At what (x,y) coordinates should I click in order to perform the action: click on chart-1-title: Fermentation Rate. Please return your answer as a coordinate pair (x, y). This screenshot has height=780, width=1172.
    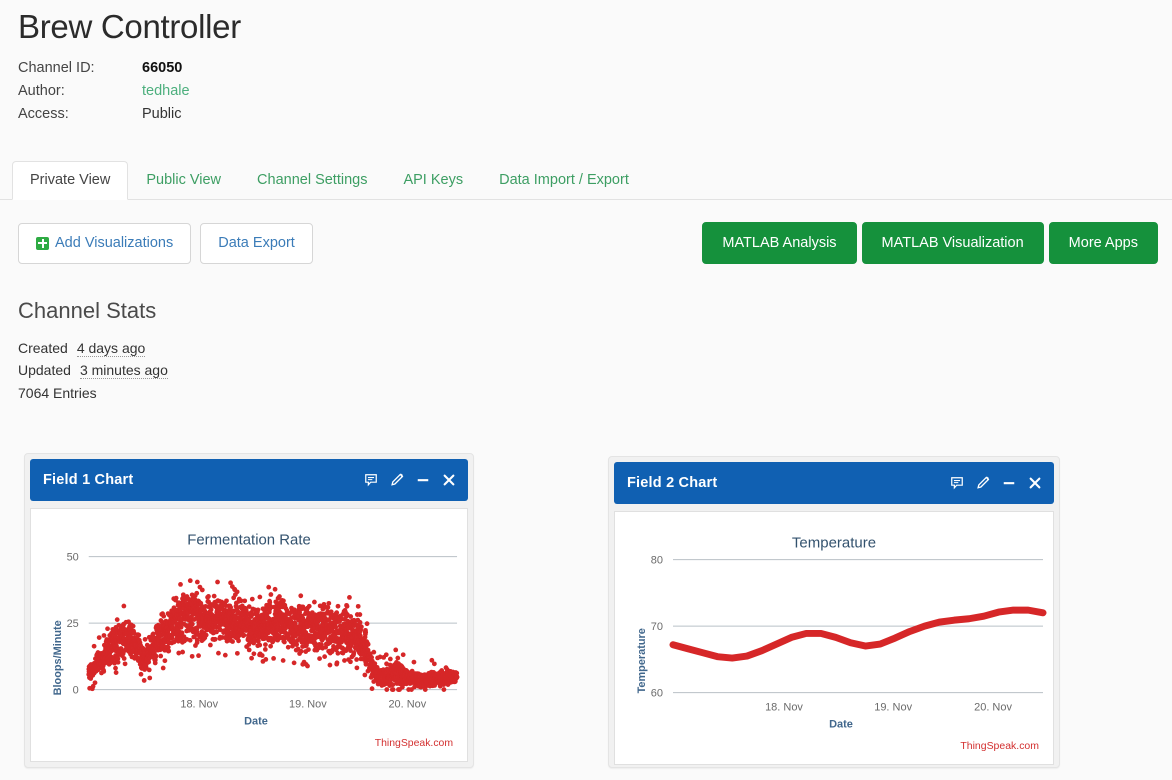
    Looking at the image, I should click on (249, 541).